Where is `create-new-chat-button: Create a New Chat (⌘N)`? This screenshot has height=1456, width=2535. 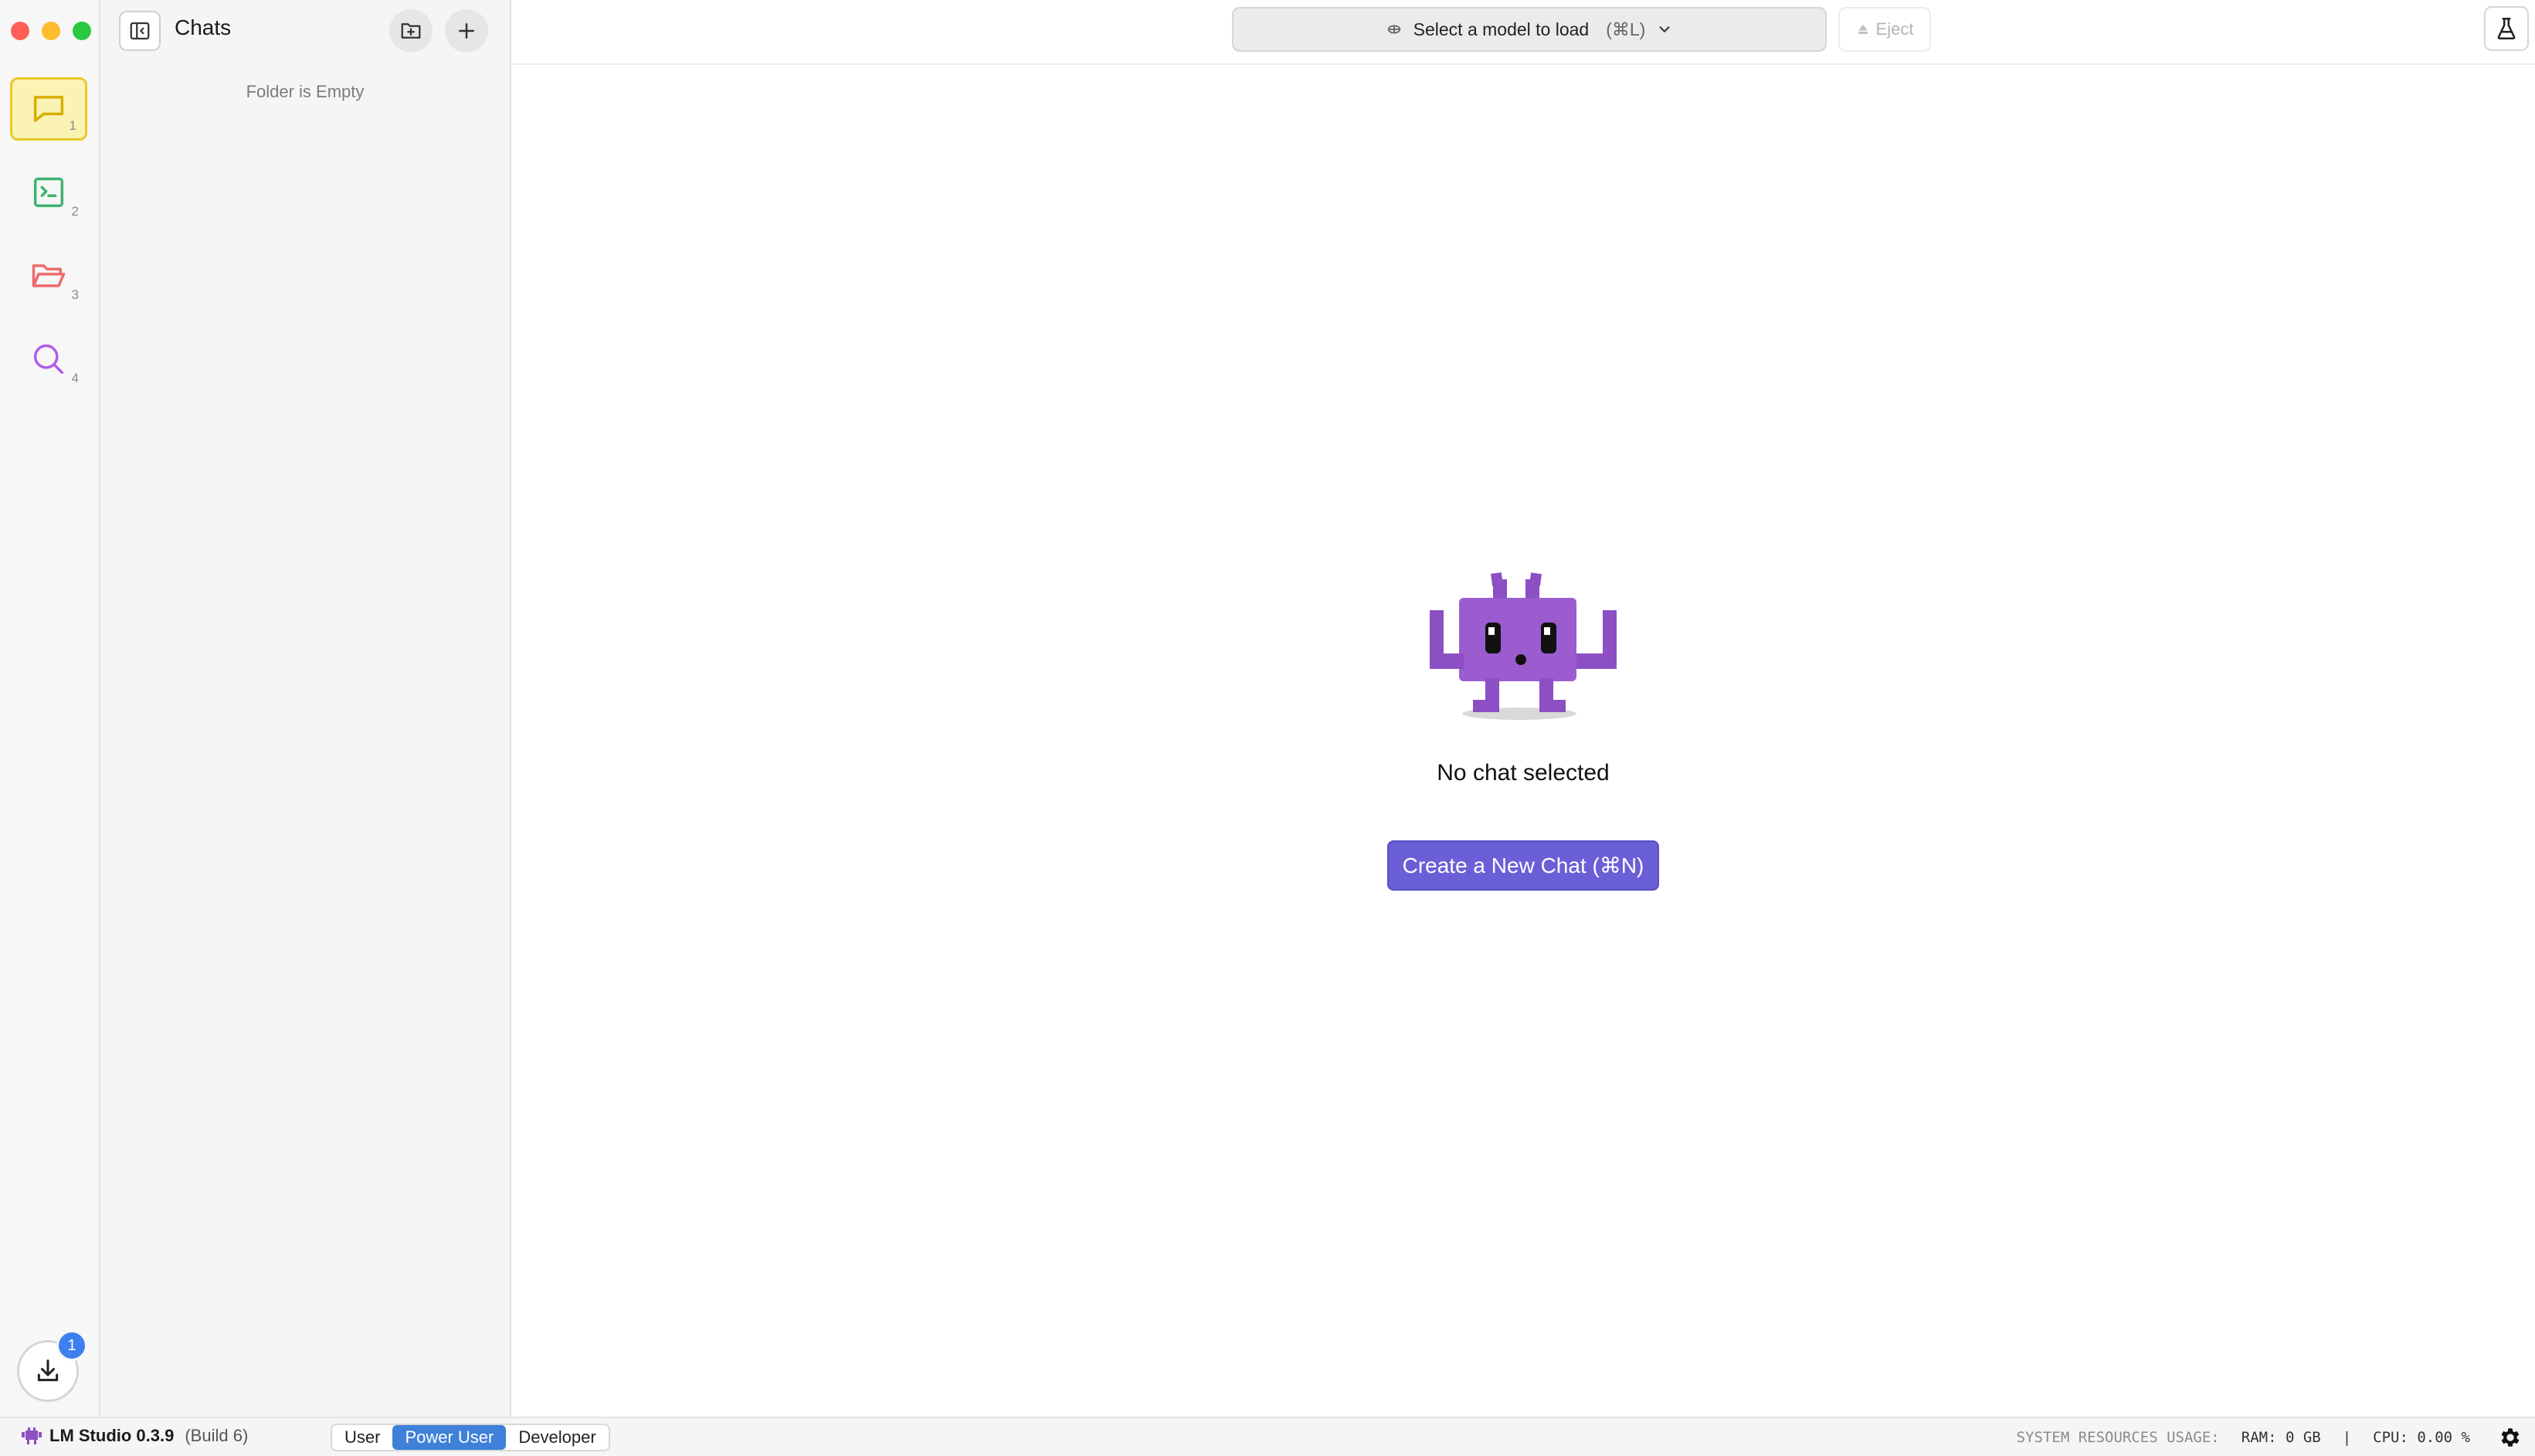 create-new-chat-button: Create a New Chat (⌘N) is located at coordinates (1523, 865).